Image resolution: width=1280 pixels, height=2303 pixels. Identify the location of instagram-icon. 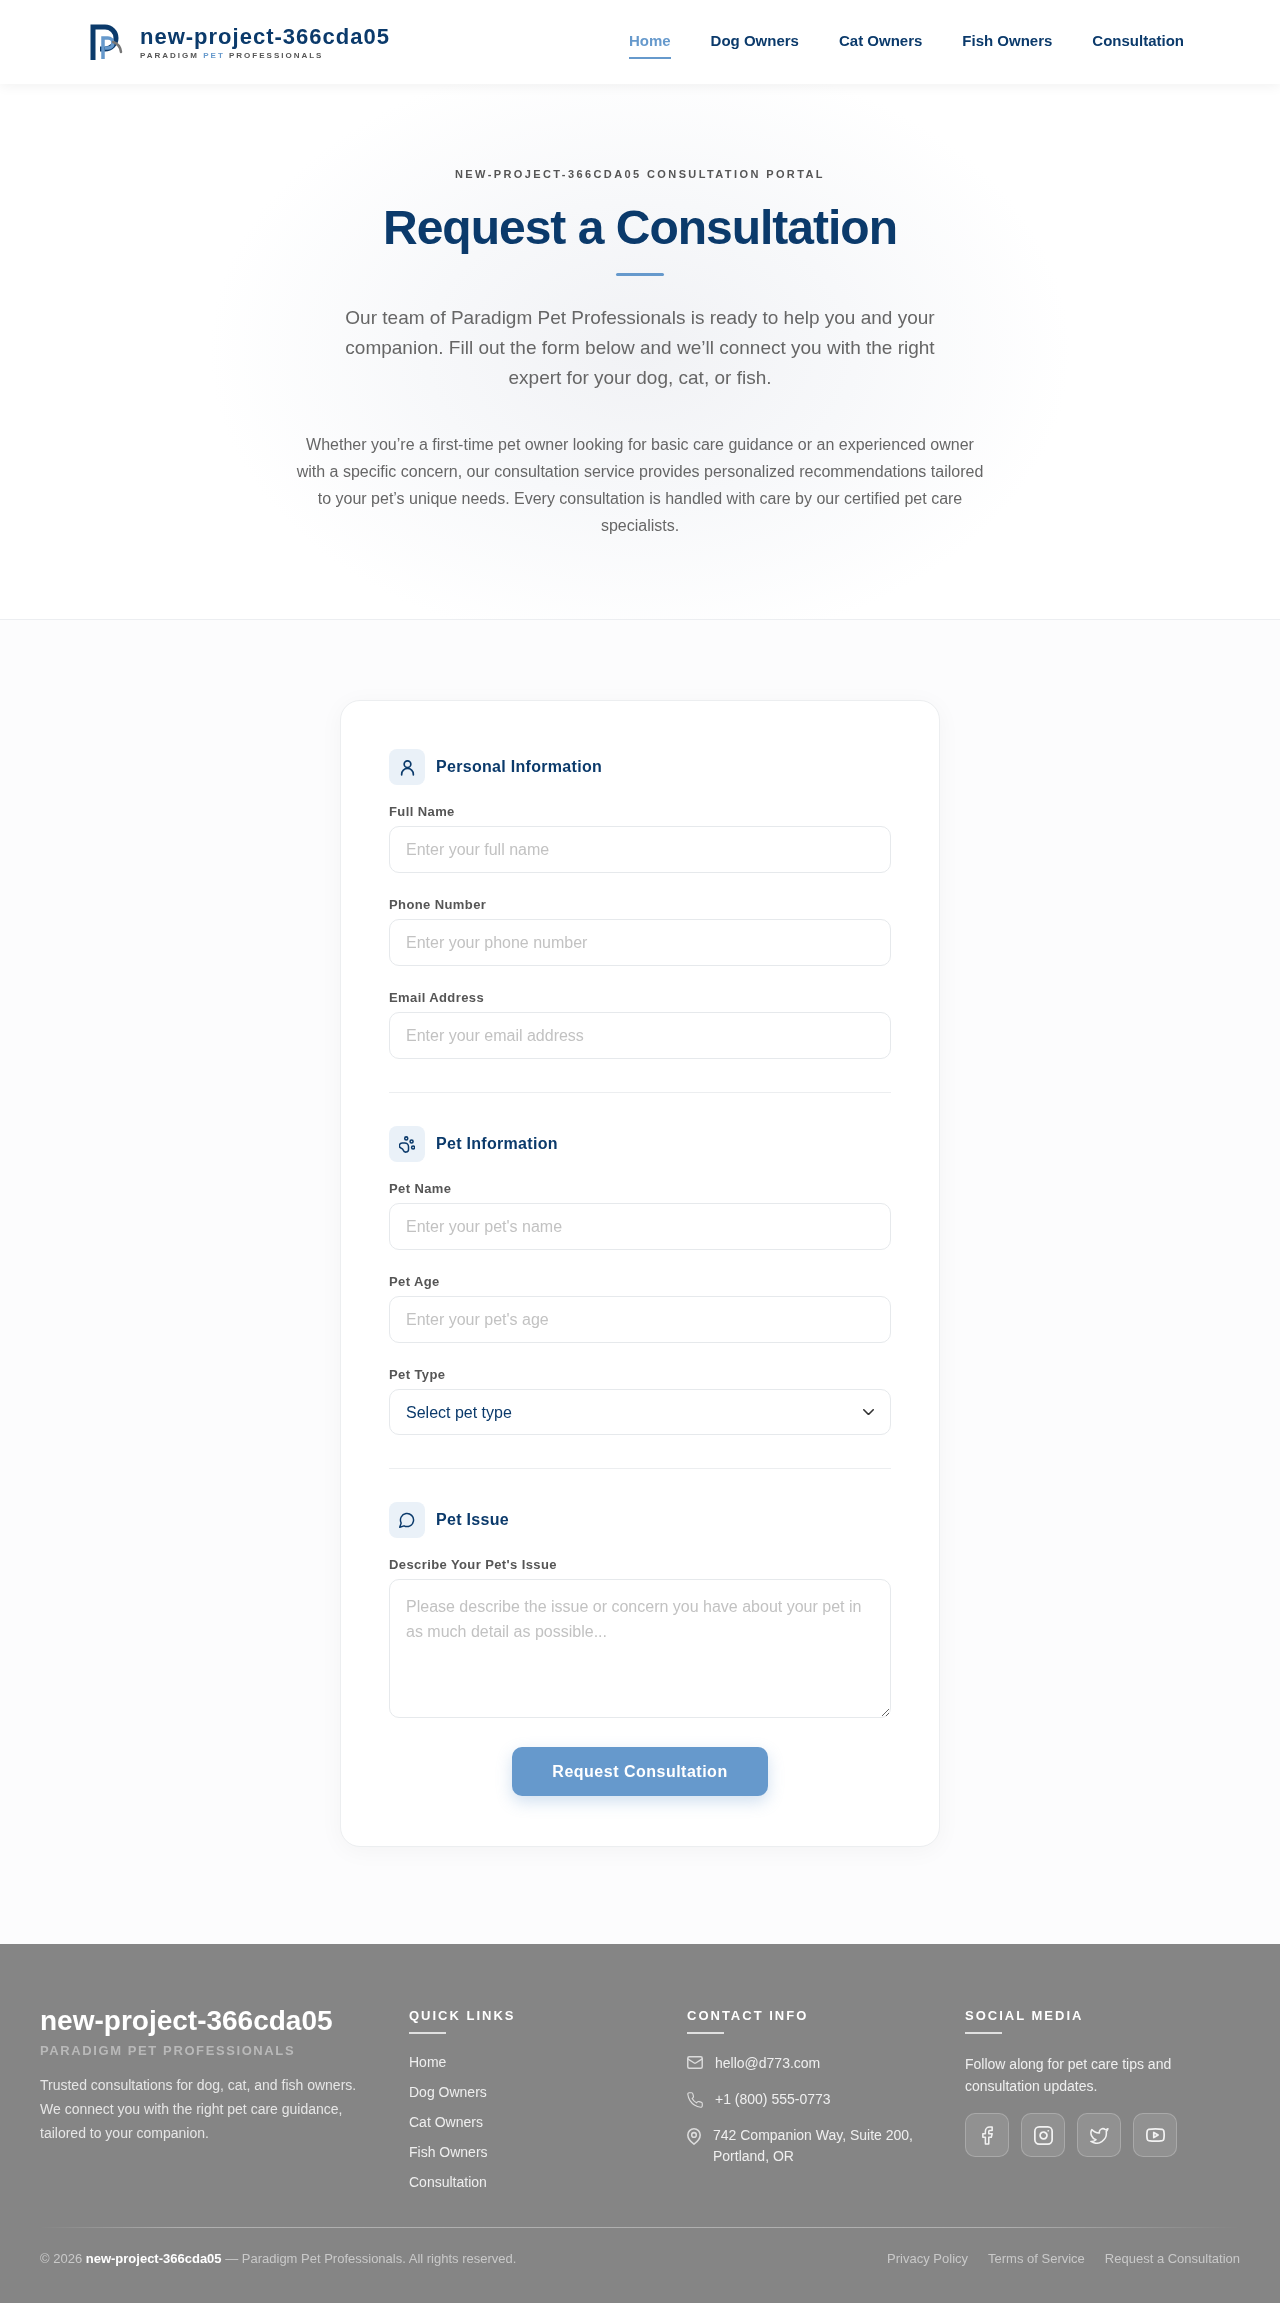
(1043, 2135).